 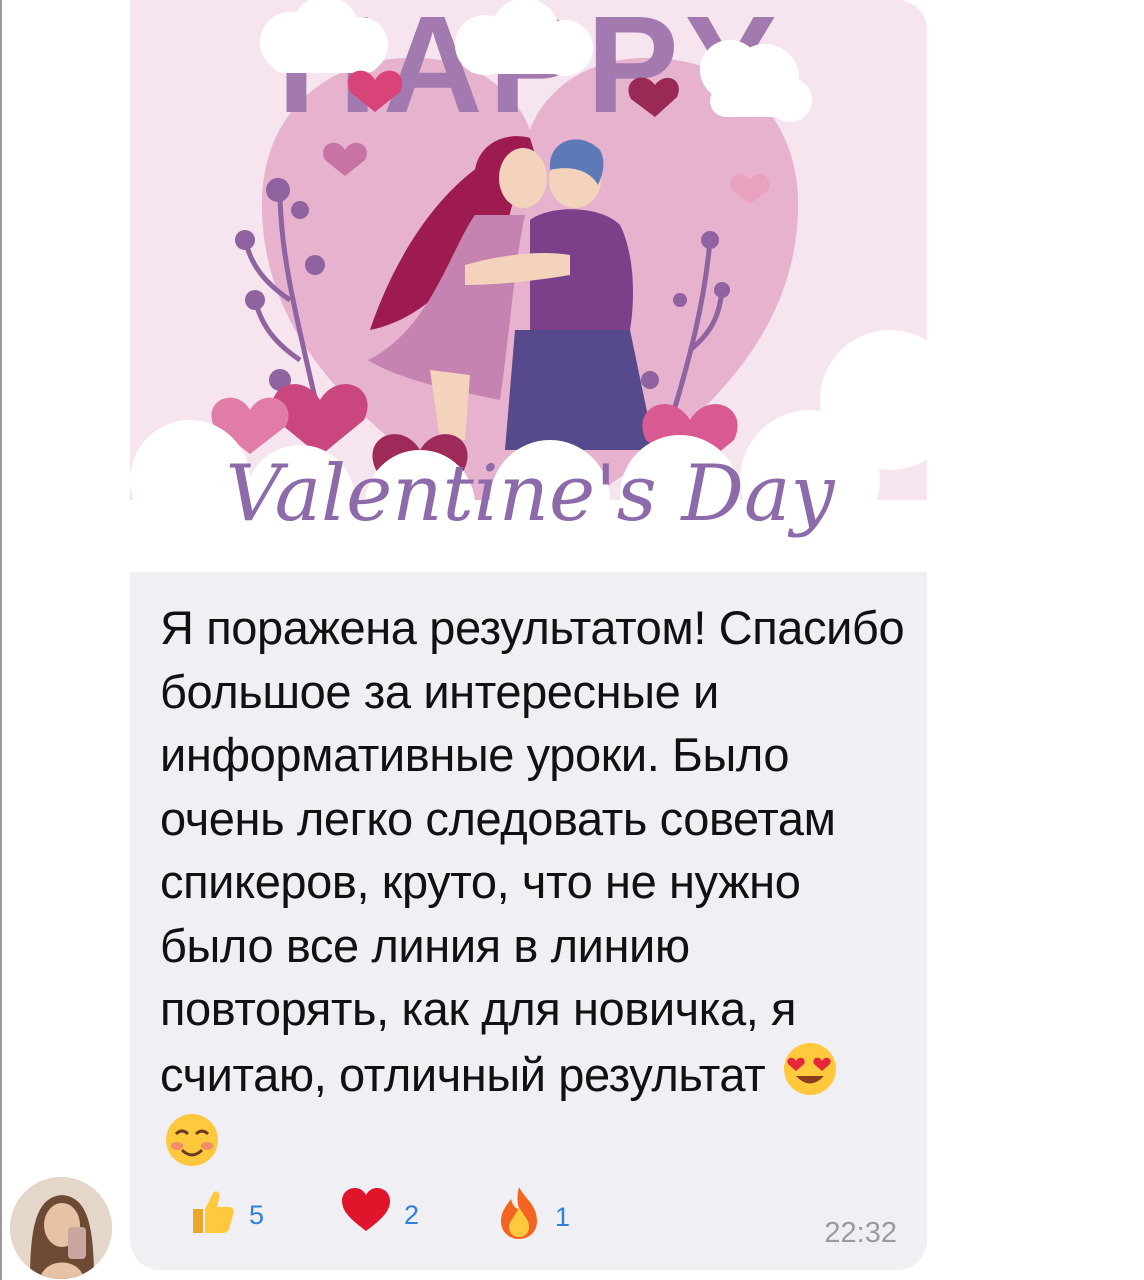 I want to click on reaction-thumbs-up: 5, so click(x=224, y=1213).